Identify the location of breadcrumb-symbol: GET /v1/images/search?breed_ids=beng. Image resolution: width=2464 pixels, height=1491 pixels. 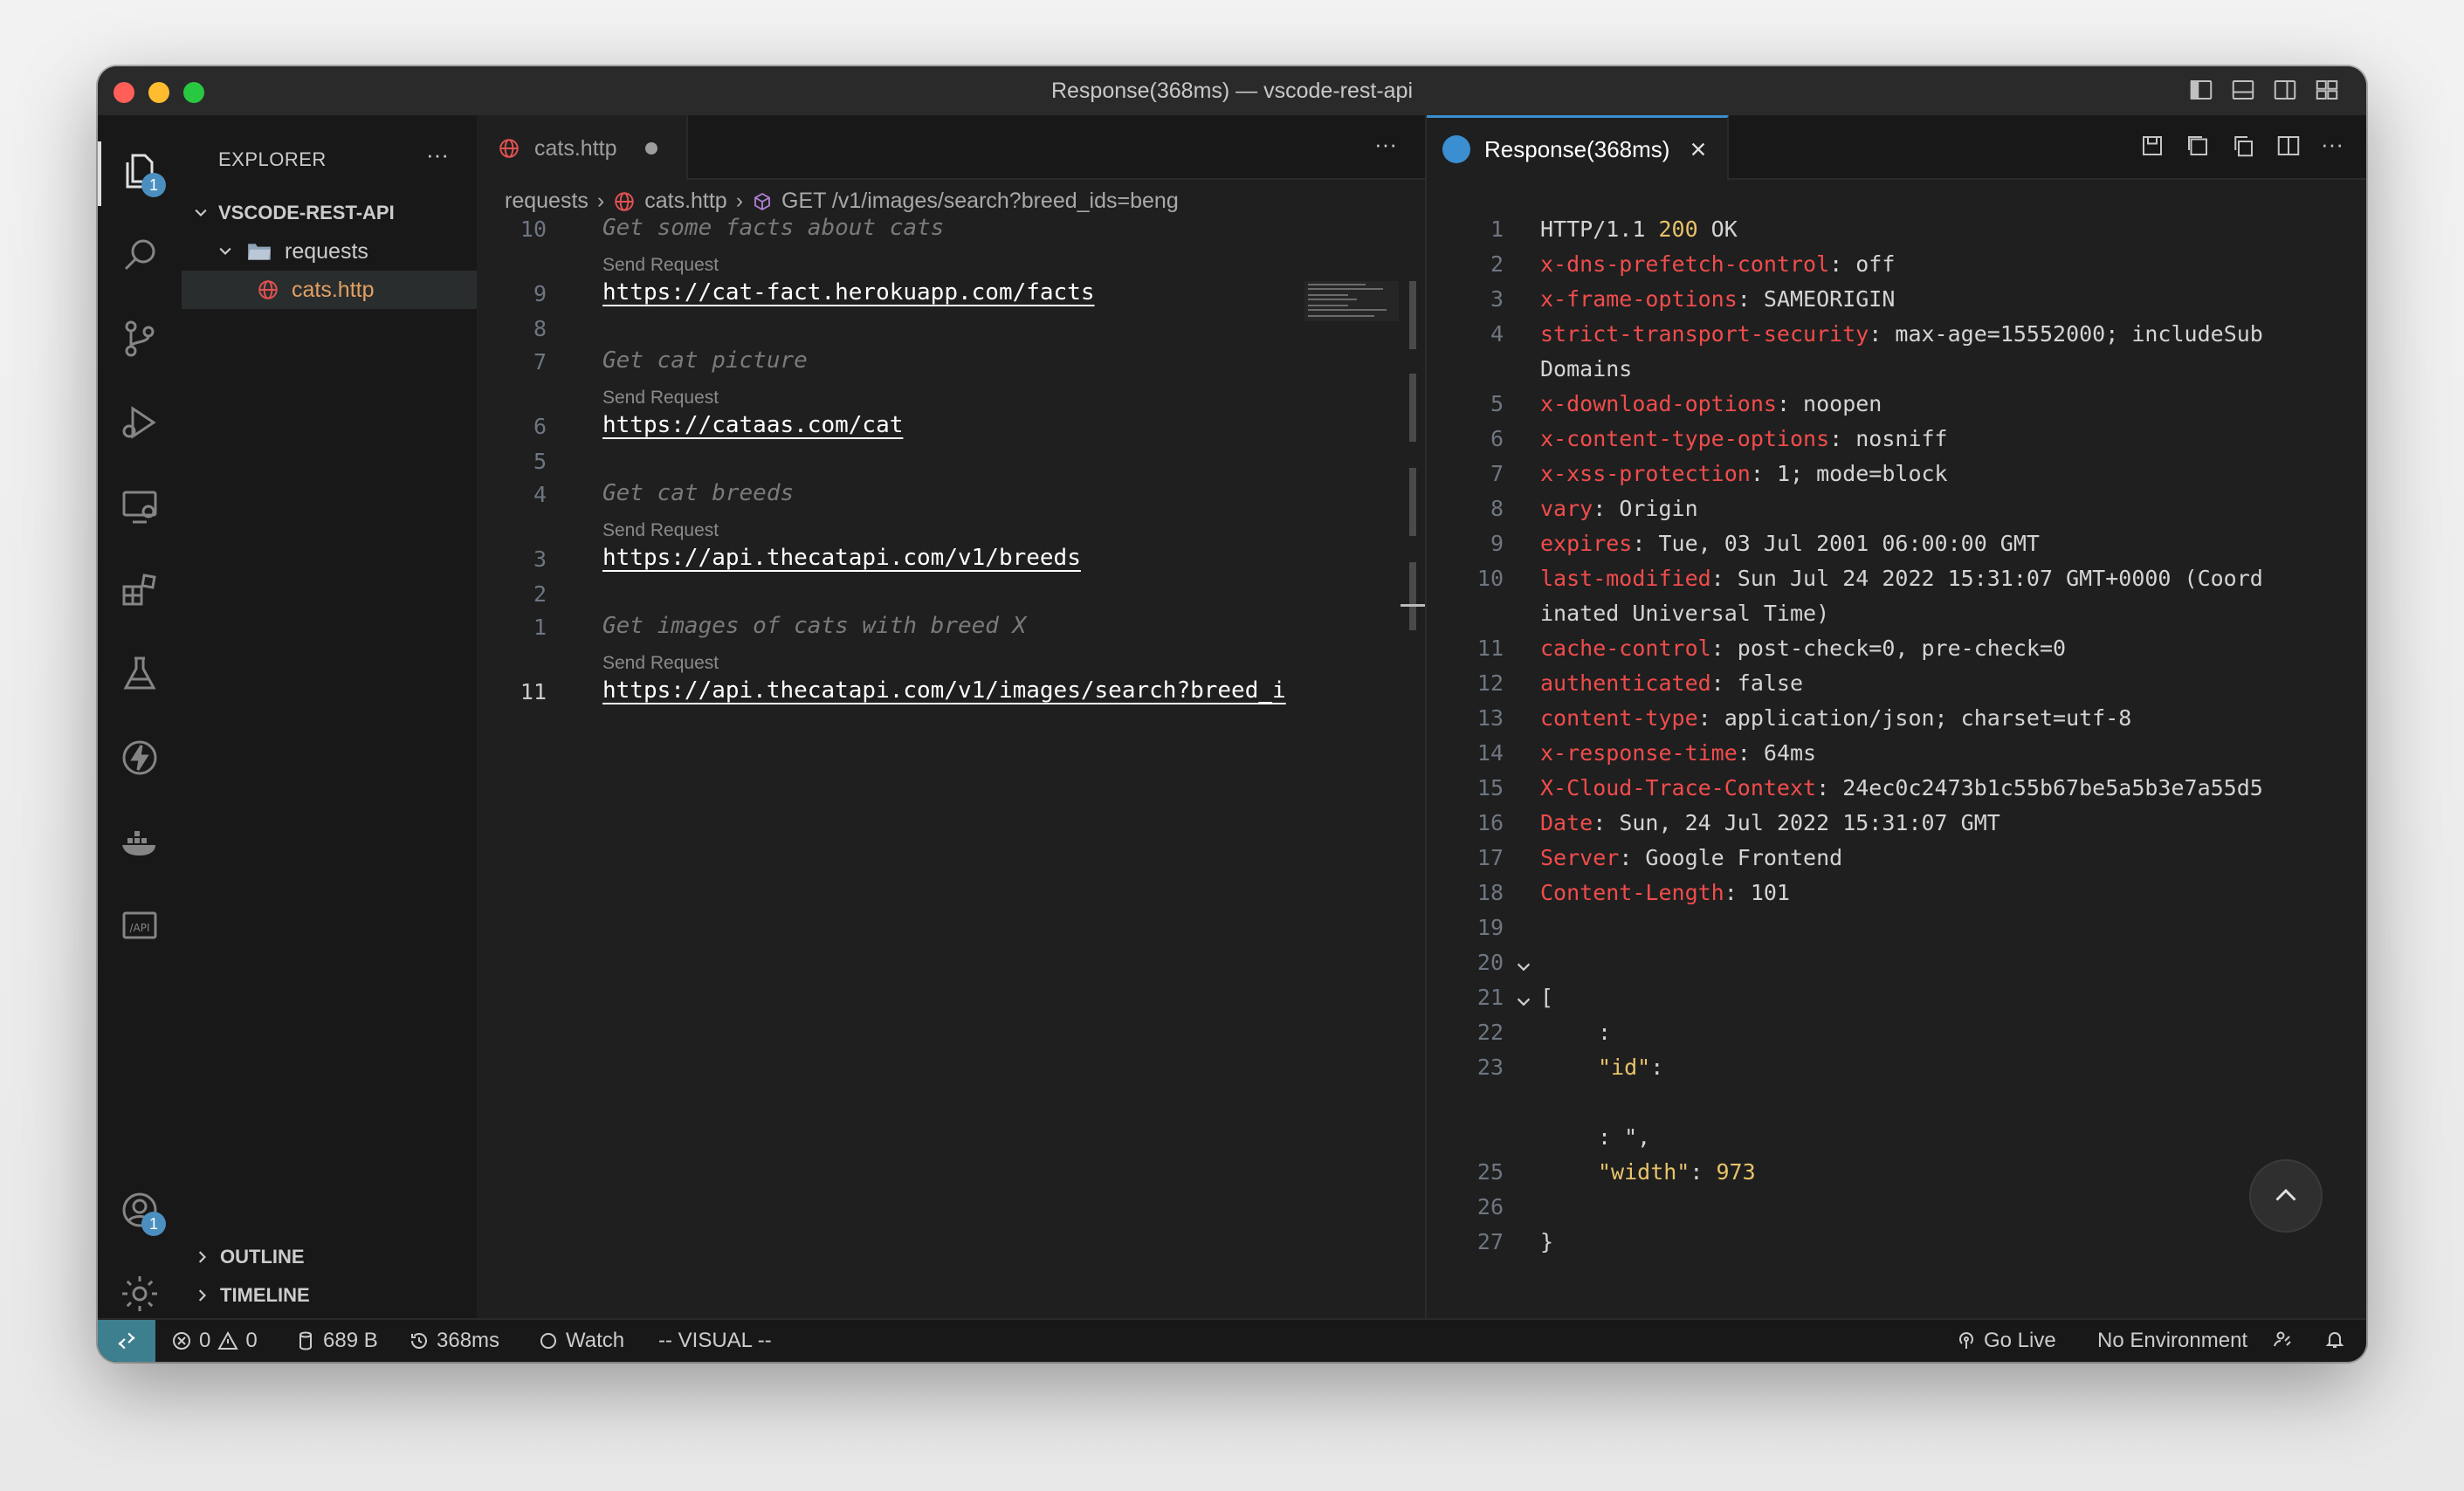
(980, 202).